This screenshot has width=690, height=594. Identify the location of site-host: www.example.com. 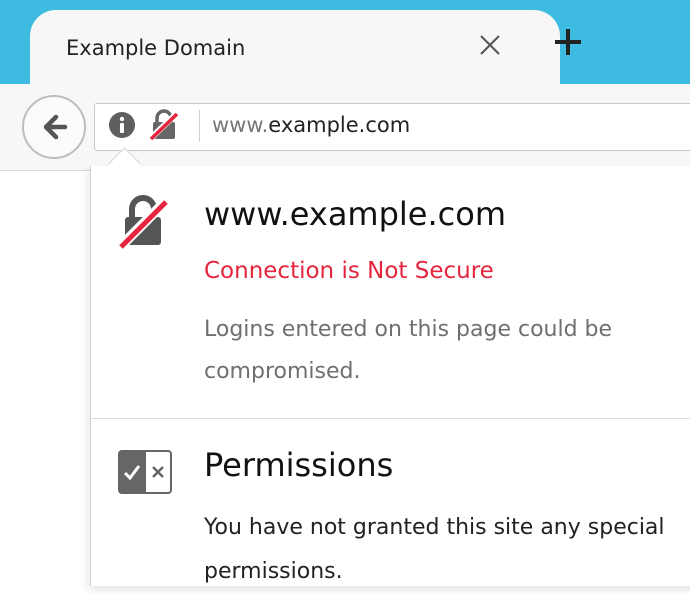
(355, 214).